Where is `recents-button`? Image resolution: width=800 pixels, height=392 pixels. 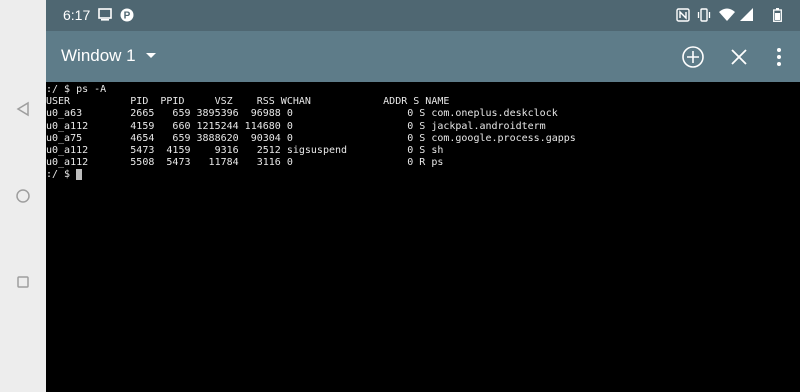 recents-button is located at coordinates (23, 282).